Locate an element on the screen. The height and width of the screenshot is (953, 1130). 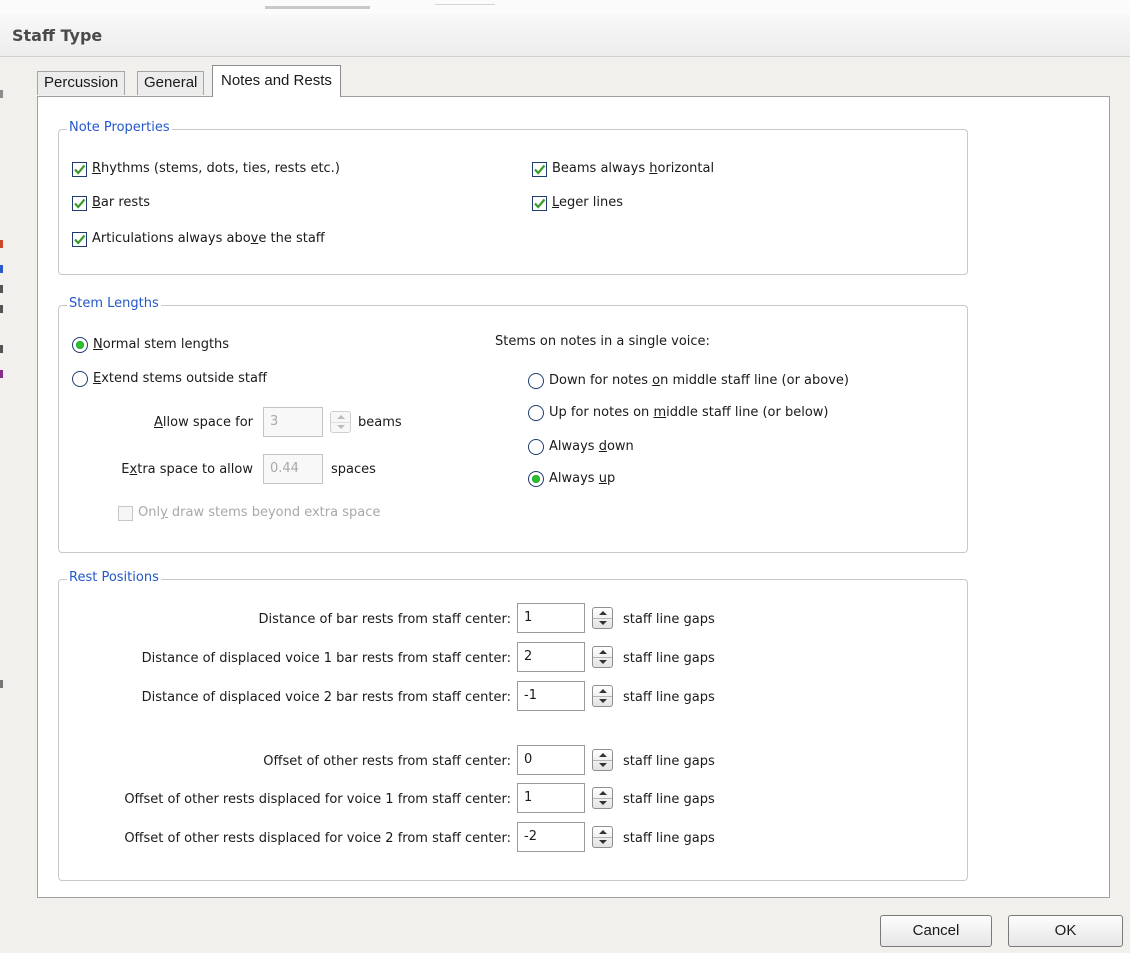
cancel-button: Cancel is located at coordinates (936, 931).